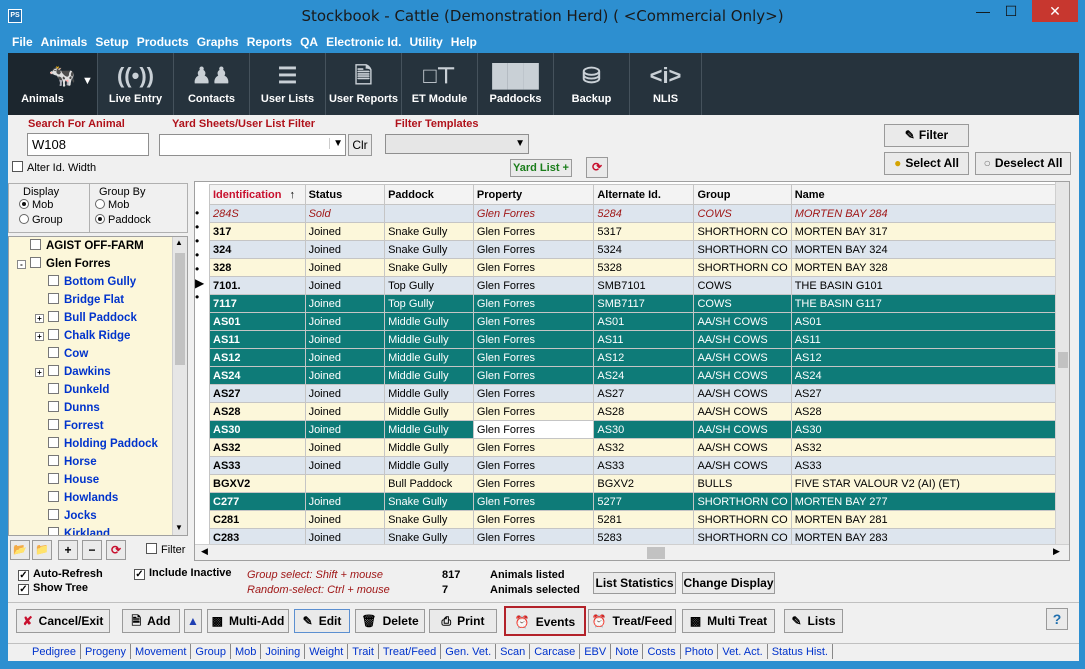 This screenshot has width=1085, height=669. Describe the element at coordinates (257, 213) in the screenshot. I see `table-cell: 284S` at that location.